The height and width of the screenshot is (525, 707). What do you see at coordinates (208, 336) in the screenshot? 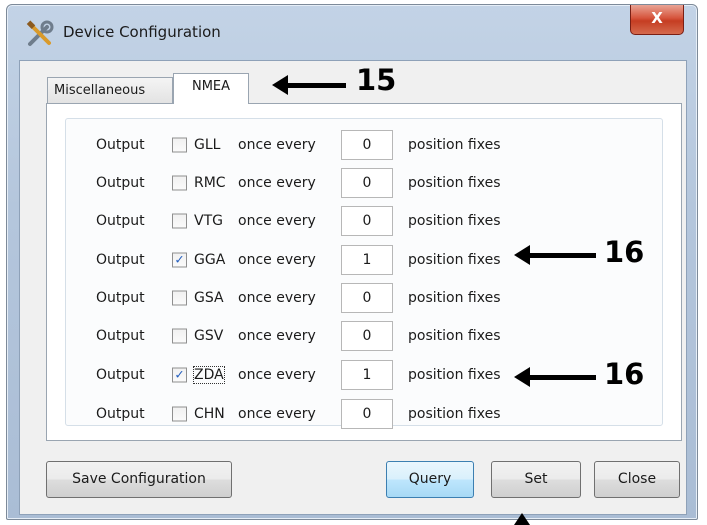
I see `sentence-label: GSV` at bounding box center [208, 336].